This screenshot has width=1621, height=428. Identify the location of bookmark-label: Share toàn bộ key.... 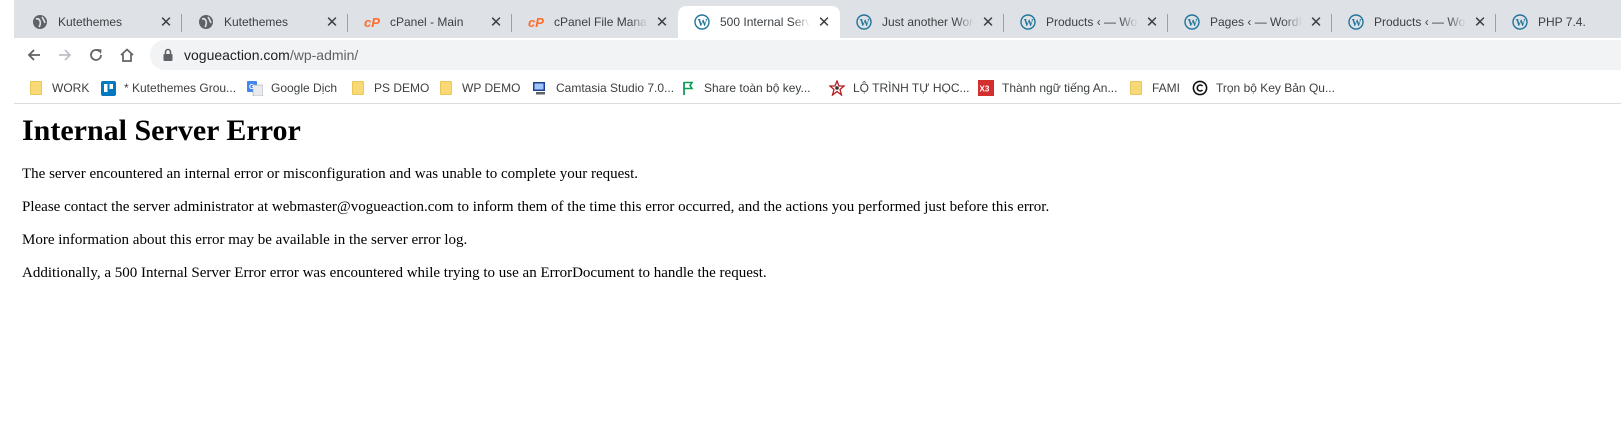
(757, 88).